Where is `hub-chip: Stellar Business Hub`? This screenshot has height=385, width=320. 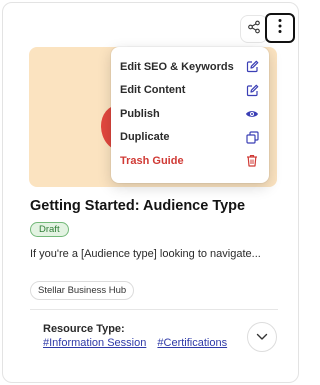 hub-chip: Stellar Business Hub is located at coordinates (82, 290).